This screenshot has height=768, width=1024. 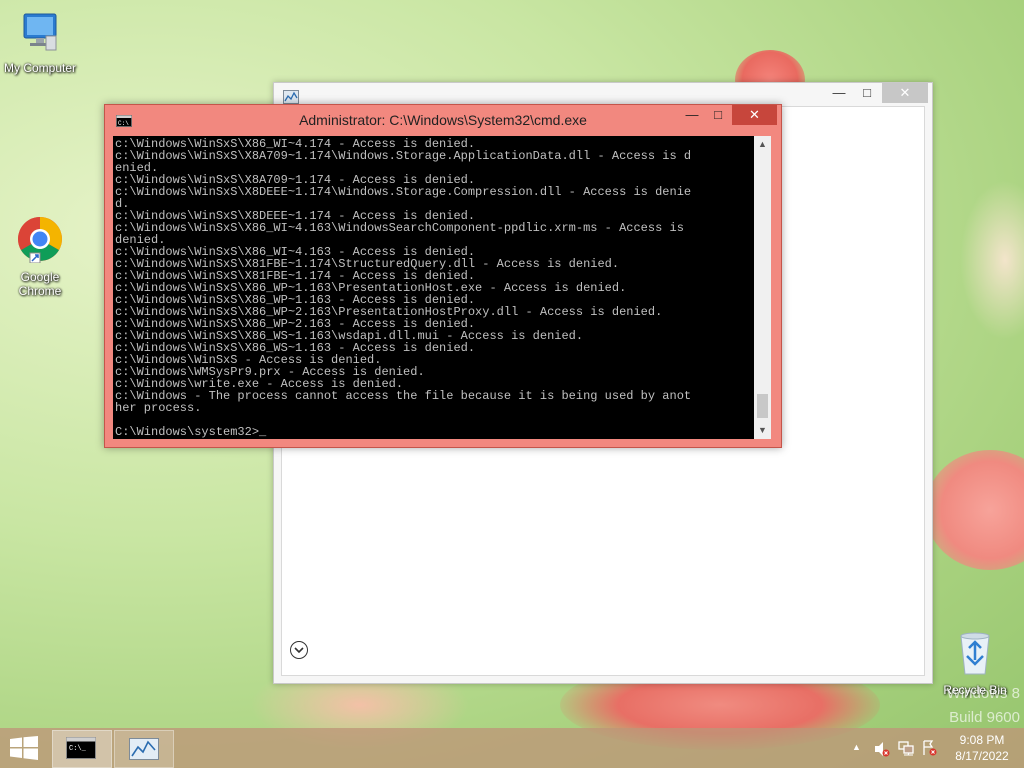 I want to click on desktop-icon-label: Google Chrome, so click(x=40, y=284).